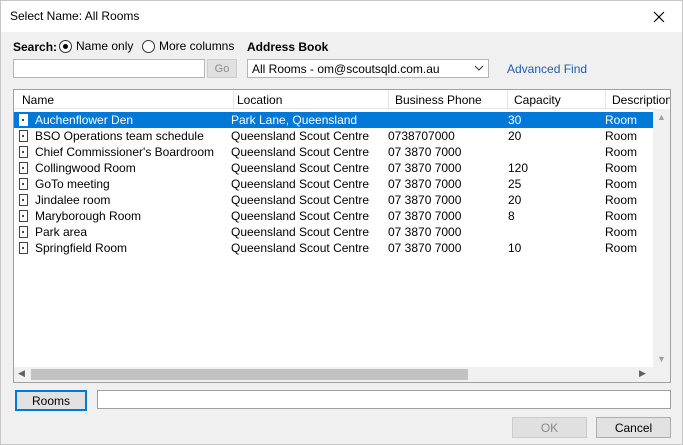 The width and height of the screenshot is (683, 445). Describe the element at coordinates (515, 184) in the screenshot. I see `cell-capacity: 25` at that location.